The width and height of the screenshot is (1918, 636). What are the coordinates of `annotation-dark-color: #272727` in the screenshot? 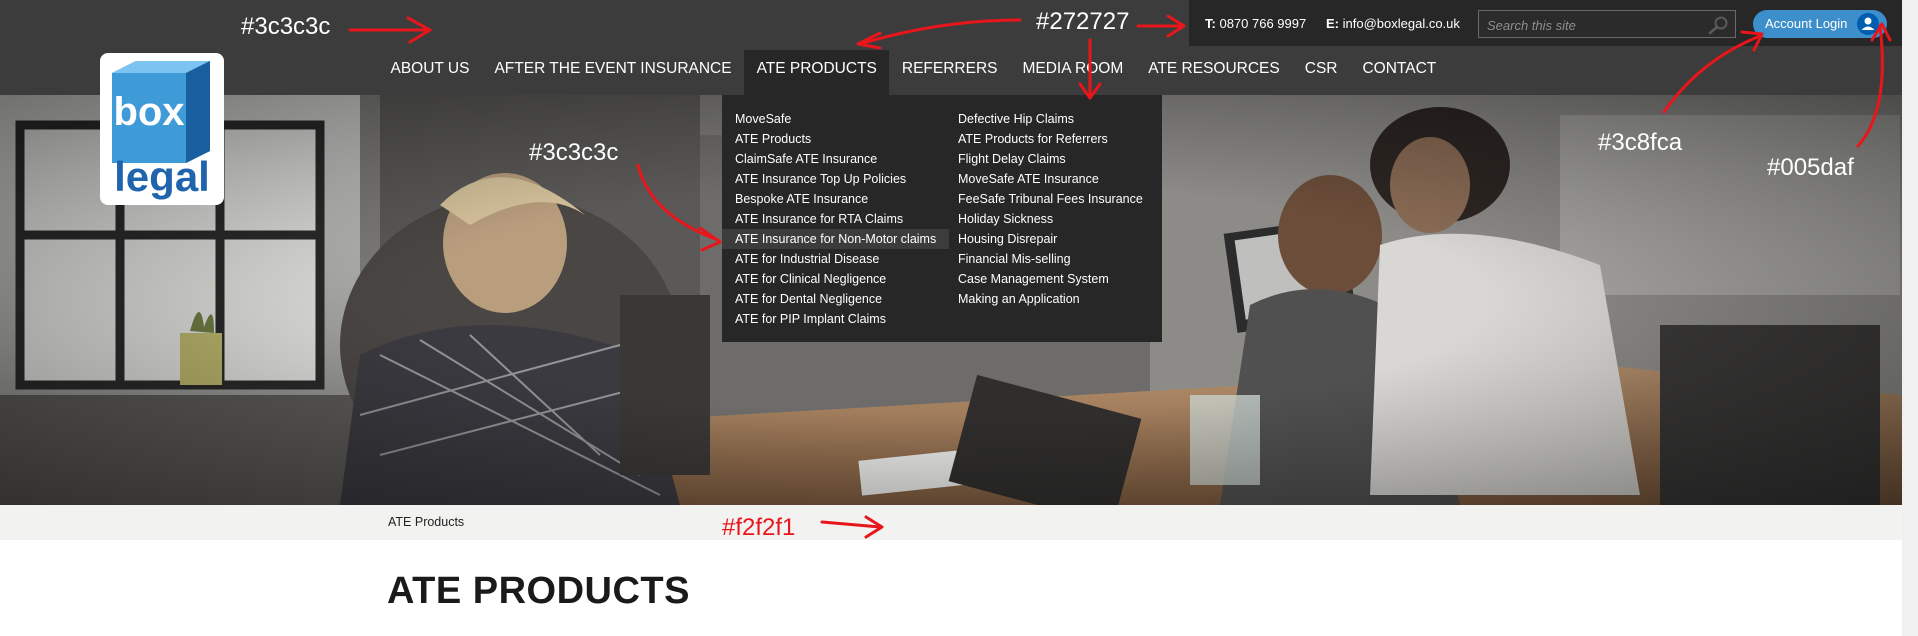 It's located at (1083, 21).